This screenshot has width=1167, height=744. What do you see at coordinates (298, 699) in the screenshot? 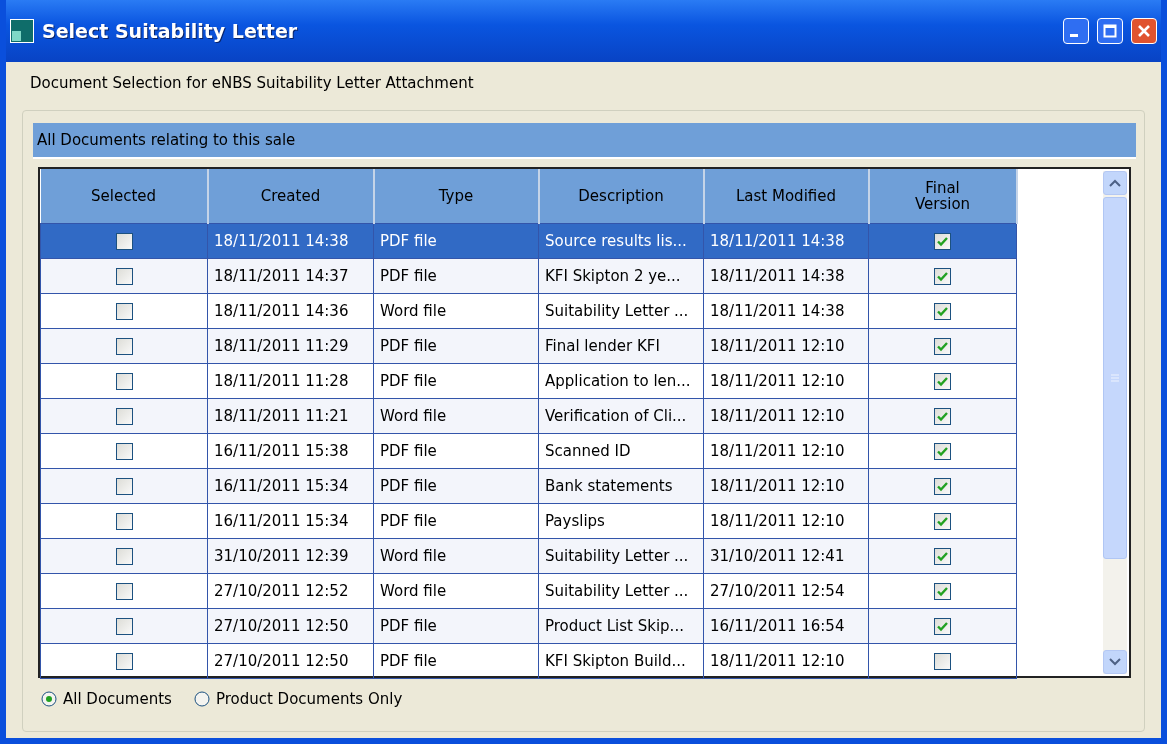
I see `radio-option: Product Documents Only` at bounding box center [298, 699].